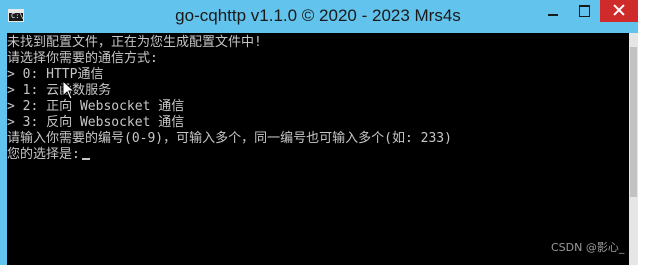 This screenshot has height=265, width=648. What do you see at coordinates (588, 247) in the screenshot?
I see `csdn-watermark: CSDN @影心_` at bounding box center [588, 247].